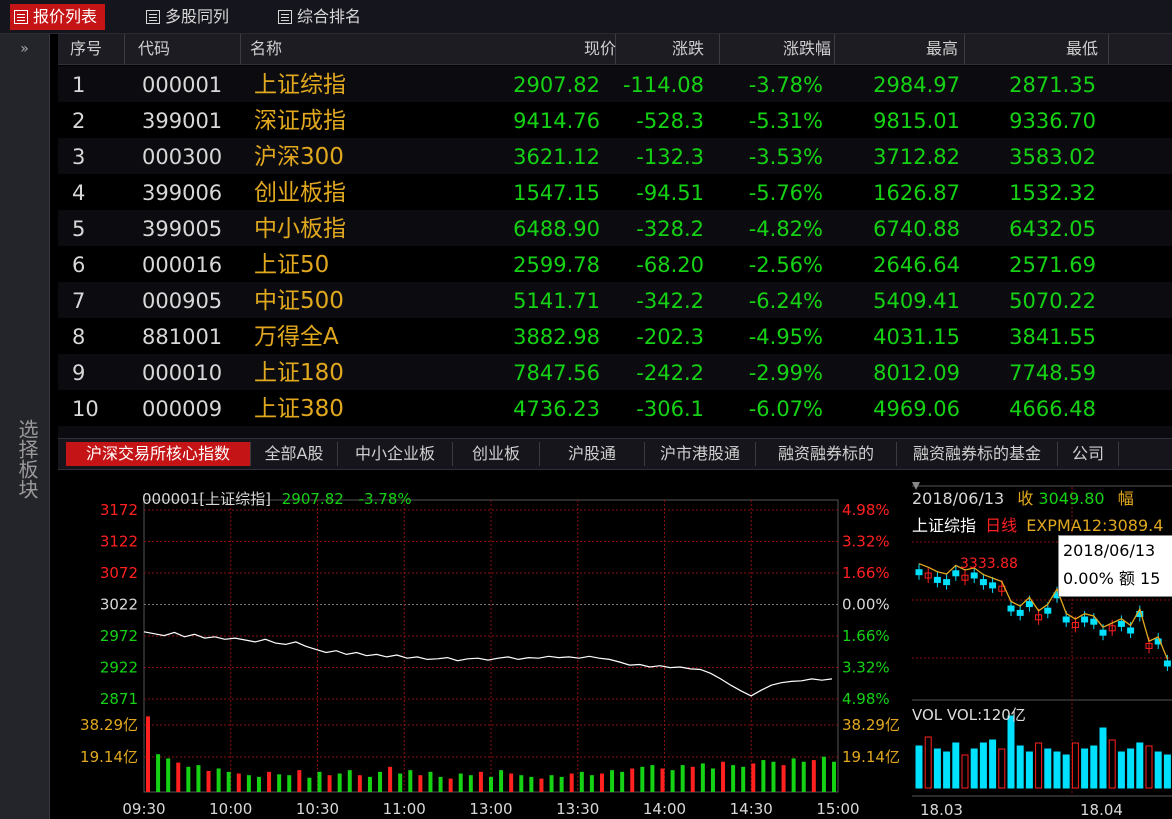  What do you see at coordinates (119, 510) in the screenshot?
I see `y-tick-left: 3172` at bounding box center [119, 510].